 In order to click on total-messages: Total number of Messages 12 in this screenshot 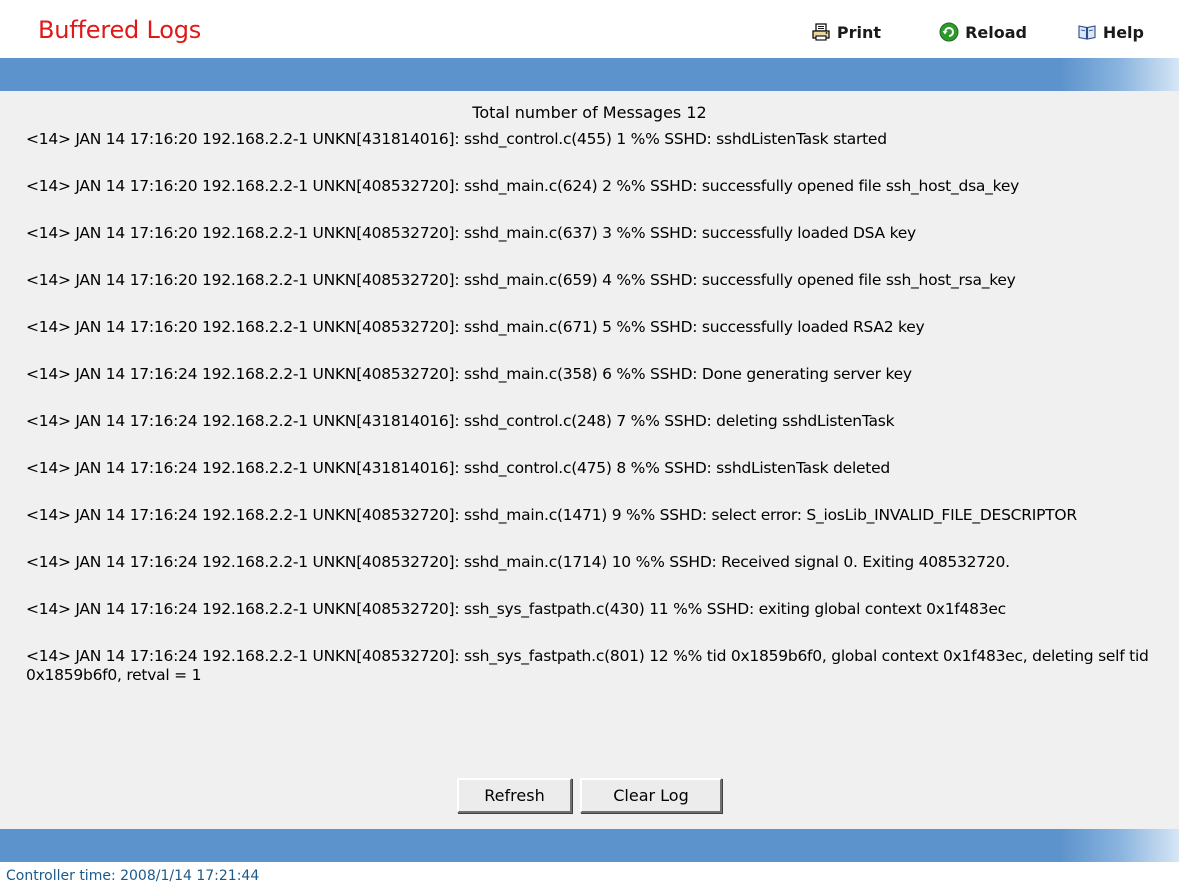, I will do `click(589, 112)`.